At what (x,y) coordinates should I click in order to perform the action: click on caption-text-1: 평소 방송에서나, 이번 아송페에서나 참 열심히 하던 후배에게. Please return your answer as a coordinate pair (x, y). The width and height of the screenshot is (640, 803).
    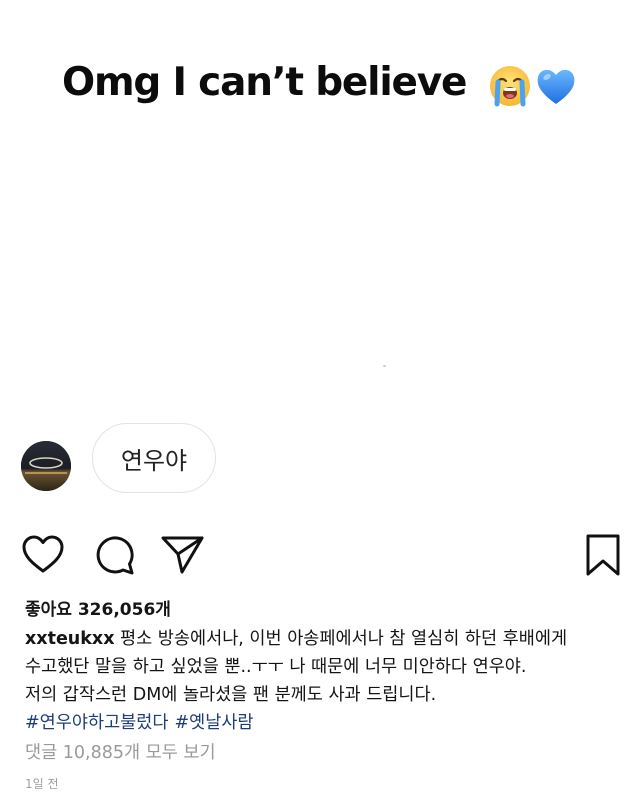
    Looking at the image, I should click on (341, 639).